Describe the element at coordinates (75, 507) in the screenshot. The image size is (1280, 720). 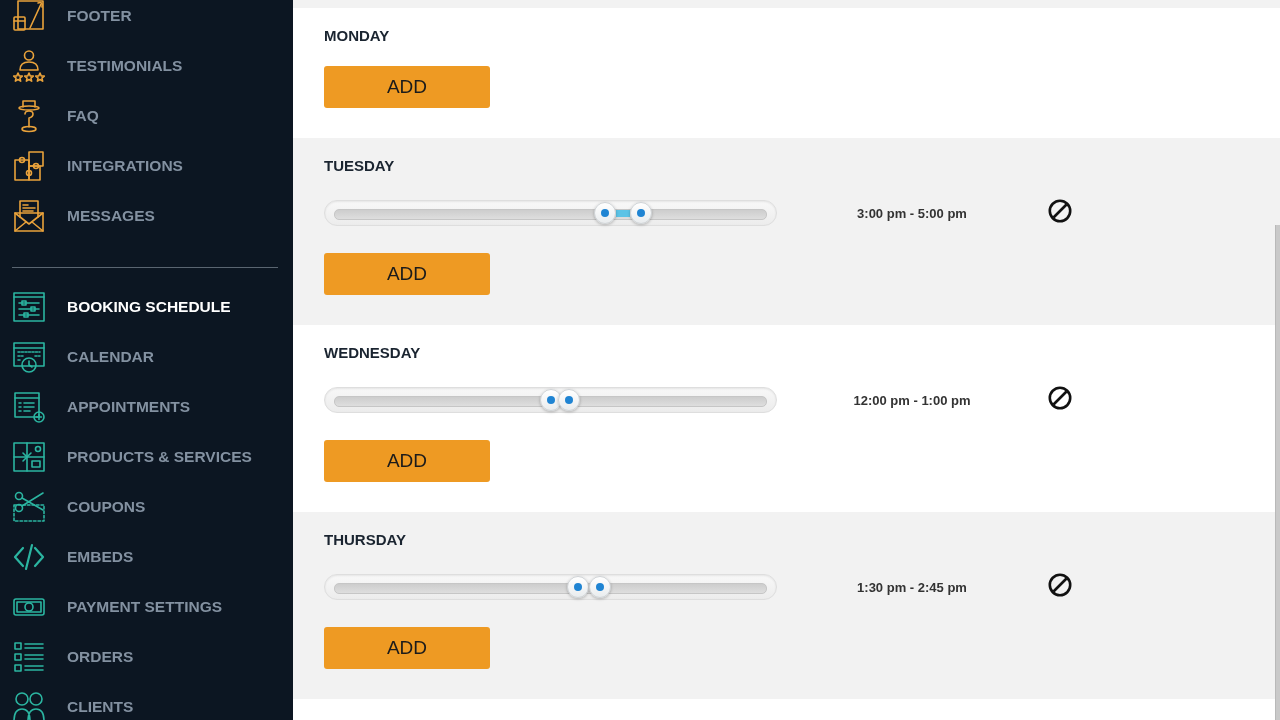
I see `sidebar-item: COUPONS` at that location.